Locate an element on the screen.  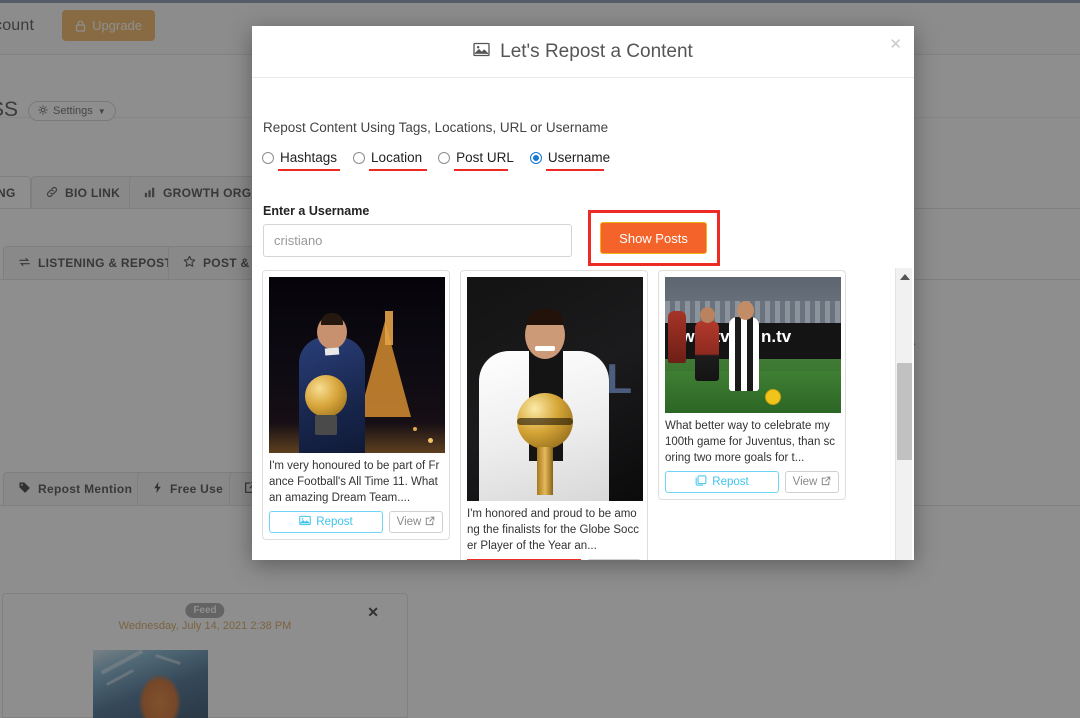
radio-label: Username is located at coordinates (579, 157).